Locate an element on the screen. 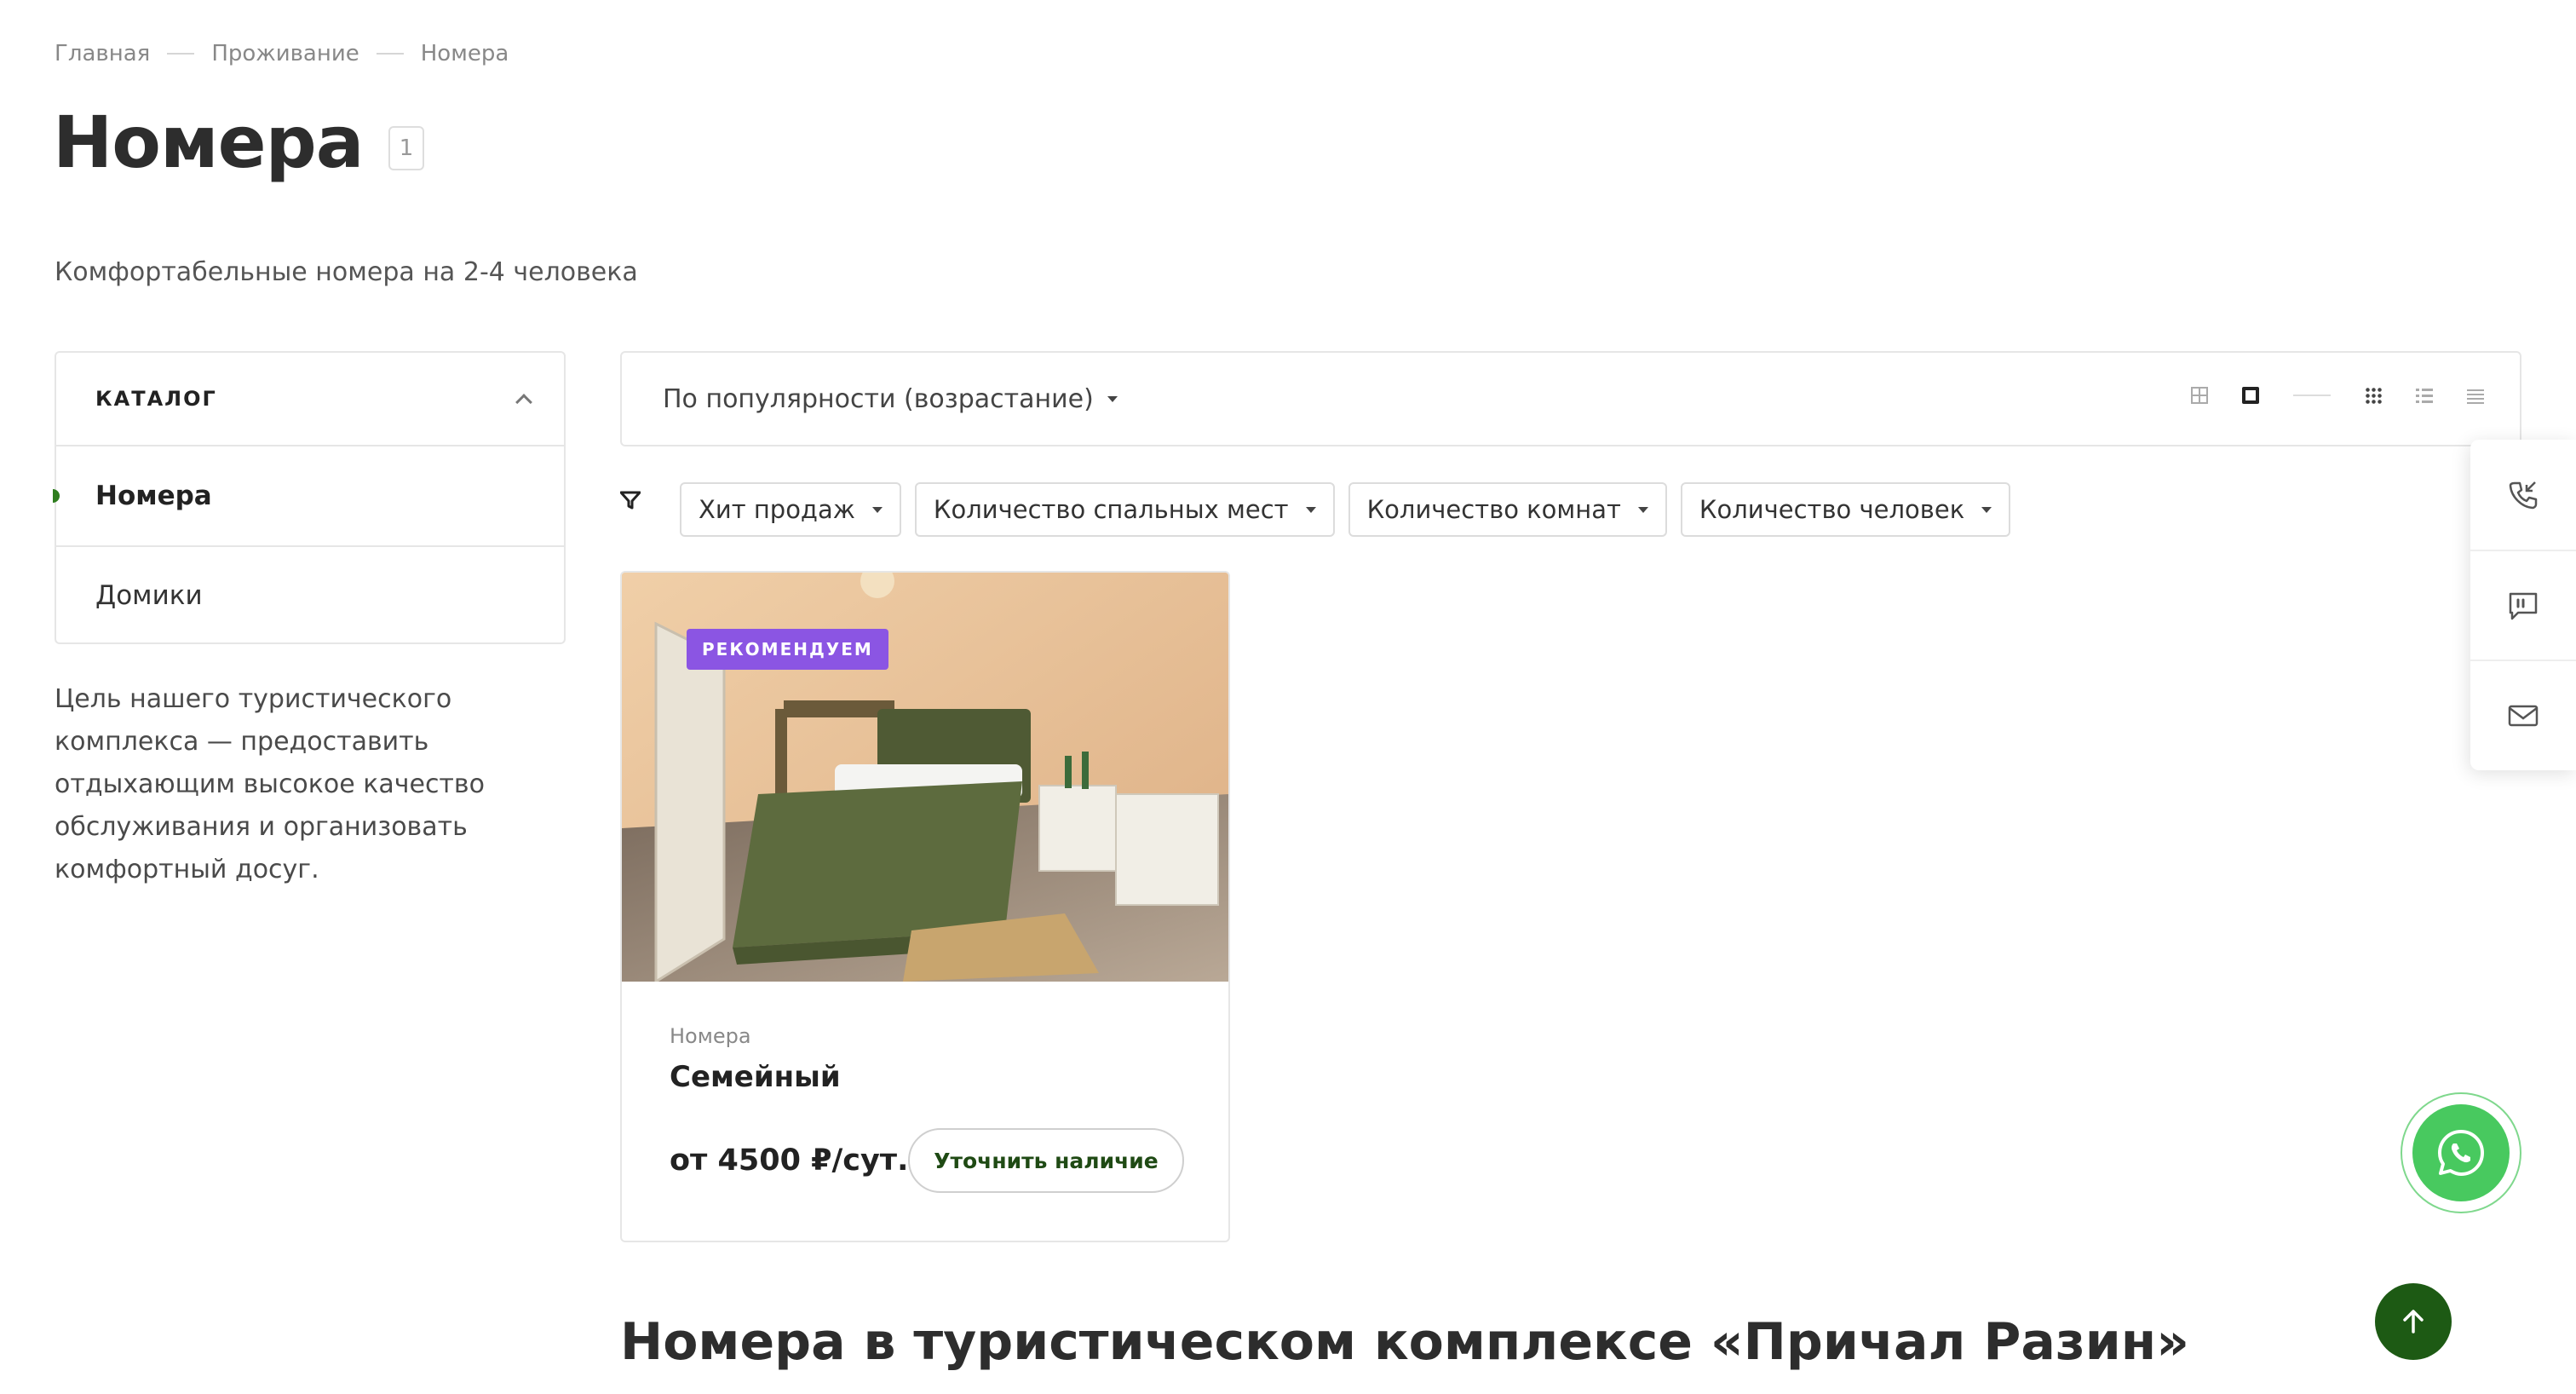 The width and height of the screenshot is (2576, 1394). arrow-up-icon is located at coordinates (2414, 1322).